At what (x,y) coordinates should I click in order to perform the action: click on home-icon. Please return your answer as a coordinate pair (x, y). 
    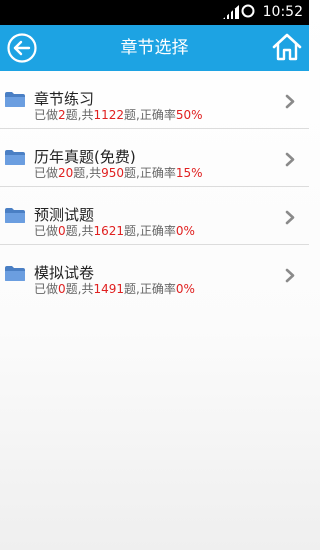
    Looking at the image, I should click on (287, 47).